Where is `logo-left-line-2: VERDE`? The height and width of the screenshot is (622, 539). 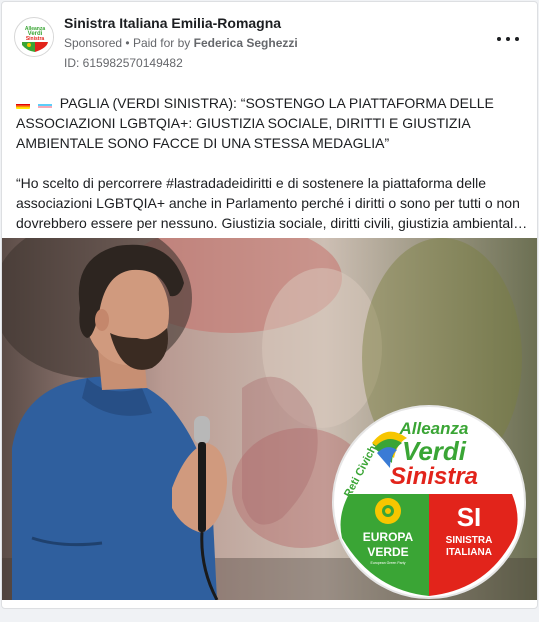 logo-left-line-2: VERDE is located at coordinates (387, 552).